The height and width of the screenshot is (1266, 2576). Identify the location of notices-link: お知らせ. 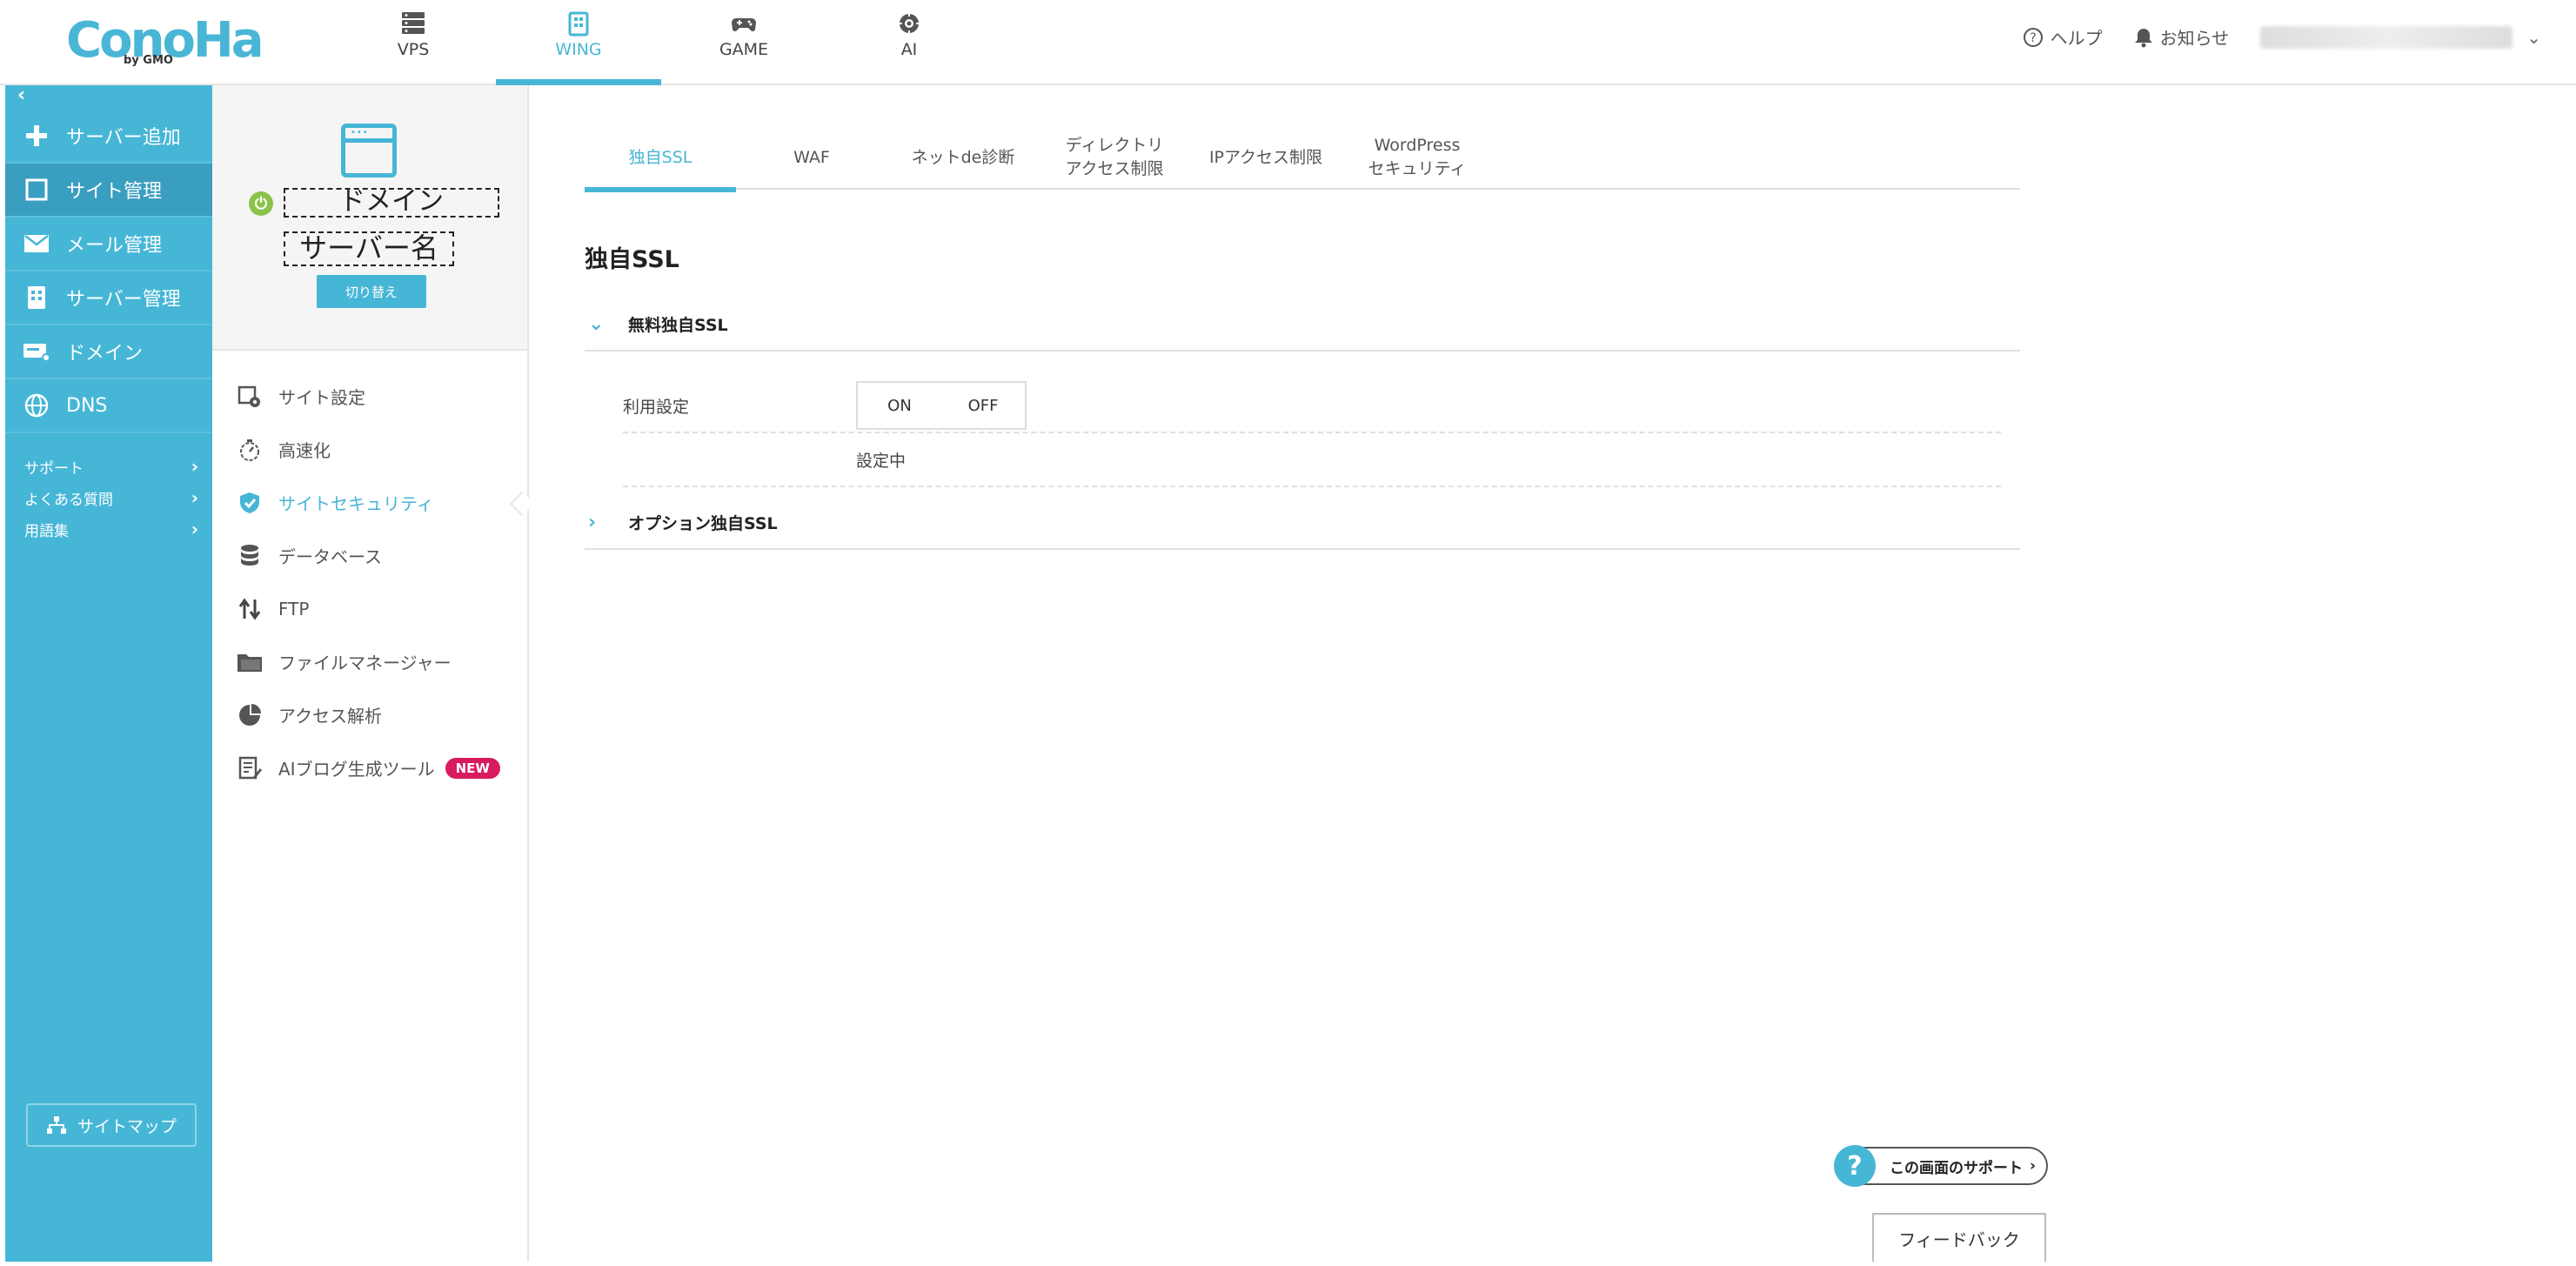
(2181, 37).